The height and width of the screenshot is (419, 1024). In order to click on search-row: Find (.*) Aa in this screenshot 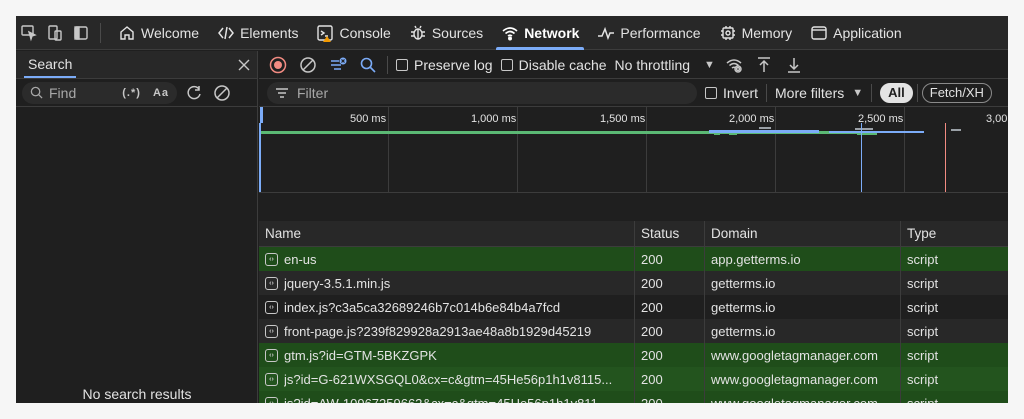, I will do `click(136, 93)`.